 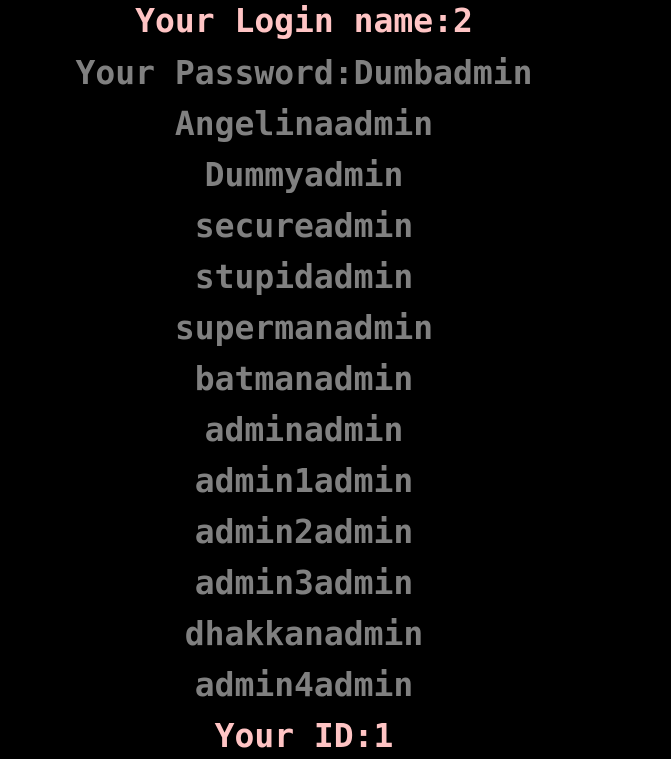 What do you see at coordinates (304, 327) in the screenshot?
I see `password-list-item: supermanadmin` at bounding box center [304, 327].